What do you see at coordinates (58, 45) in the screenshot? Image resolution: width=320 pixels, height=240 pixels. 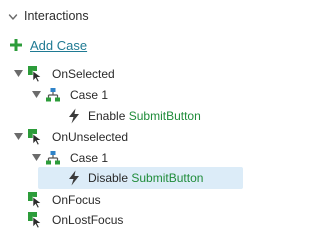 I see `add-case-label: Add Case` at bounding box center [58, 45].